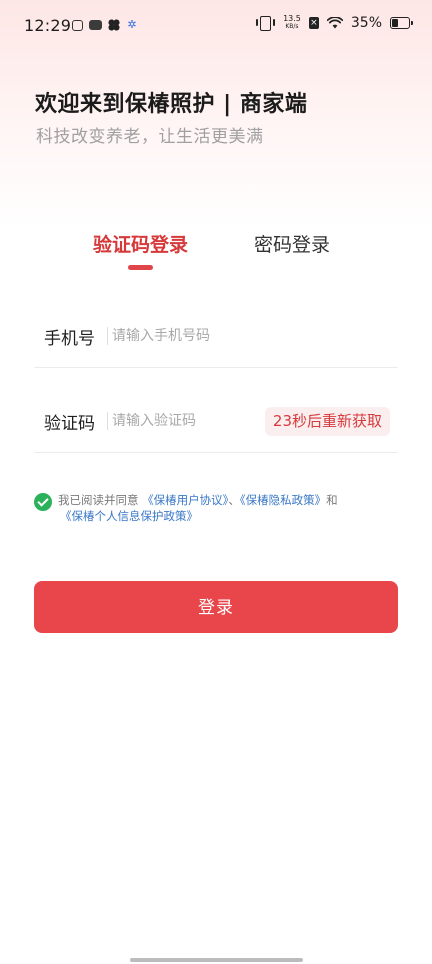  Describe the element at coordinates (266, 23) in the screenshot. I see `vibrate-icon` at that location.